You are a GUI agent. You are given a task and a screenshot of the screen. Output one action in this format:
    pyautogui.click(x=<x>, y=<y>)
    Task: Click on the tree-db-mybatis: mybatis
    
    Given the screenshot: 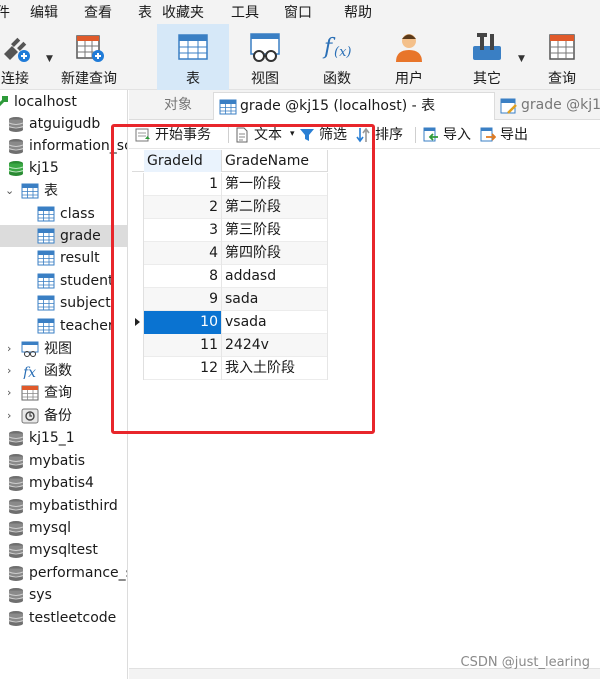 What is the action you would take?
    pyautogui.click(x=63, y=461)
    